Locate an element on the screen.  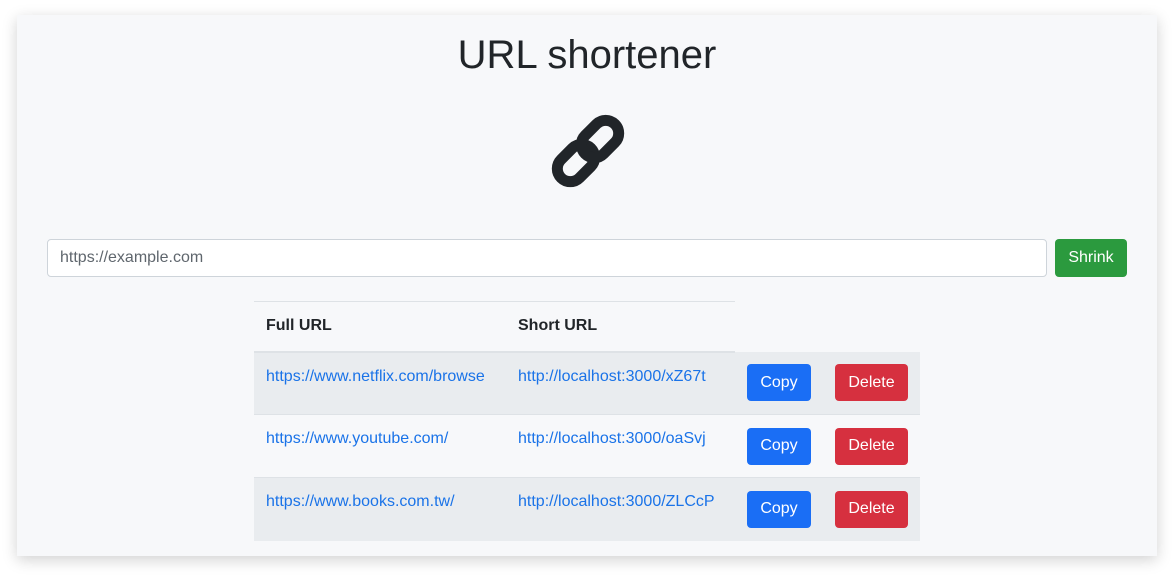
short-url-link: http://localhost:3000/xZ67t is located at coordinates (612, 376).